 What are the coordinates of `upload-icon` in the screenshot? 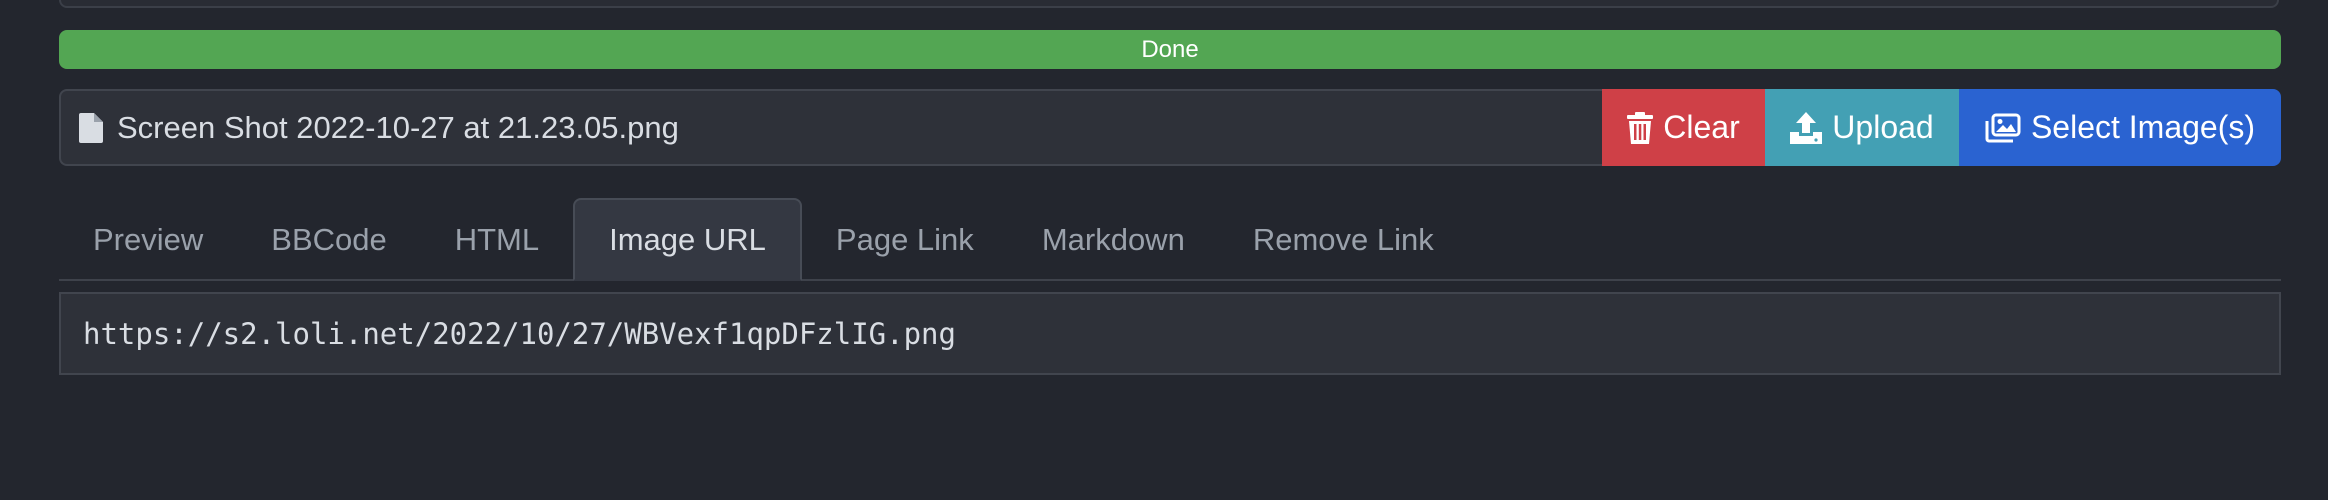 It's located at (1806, 127).